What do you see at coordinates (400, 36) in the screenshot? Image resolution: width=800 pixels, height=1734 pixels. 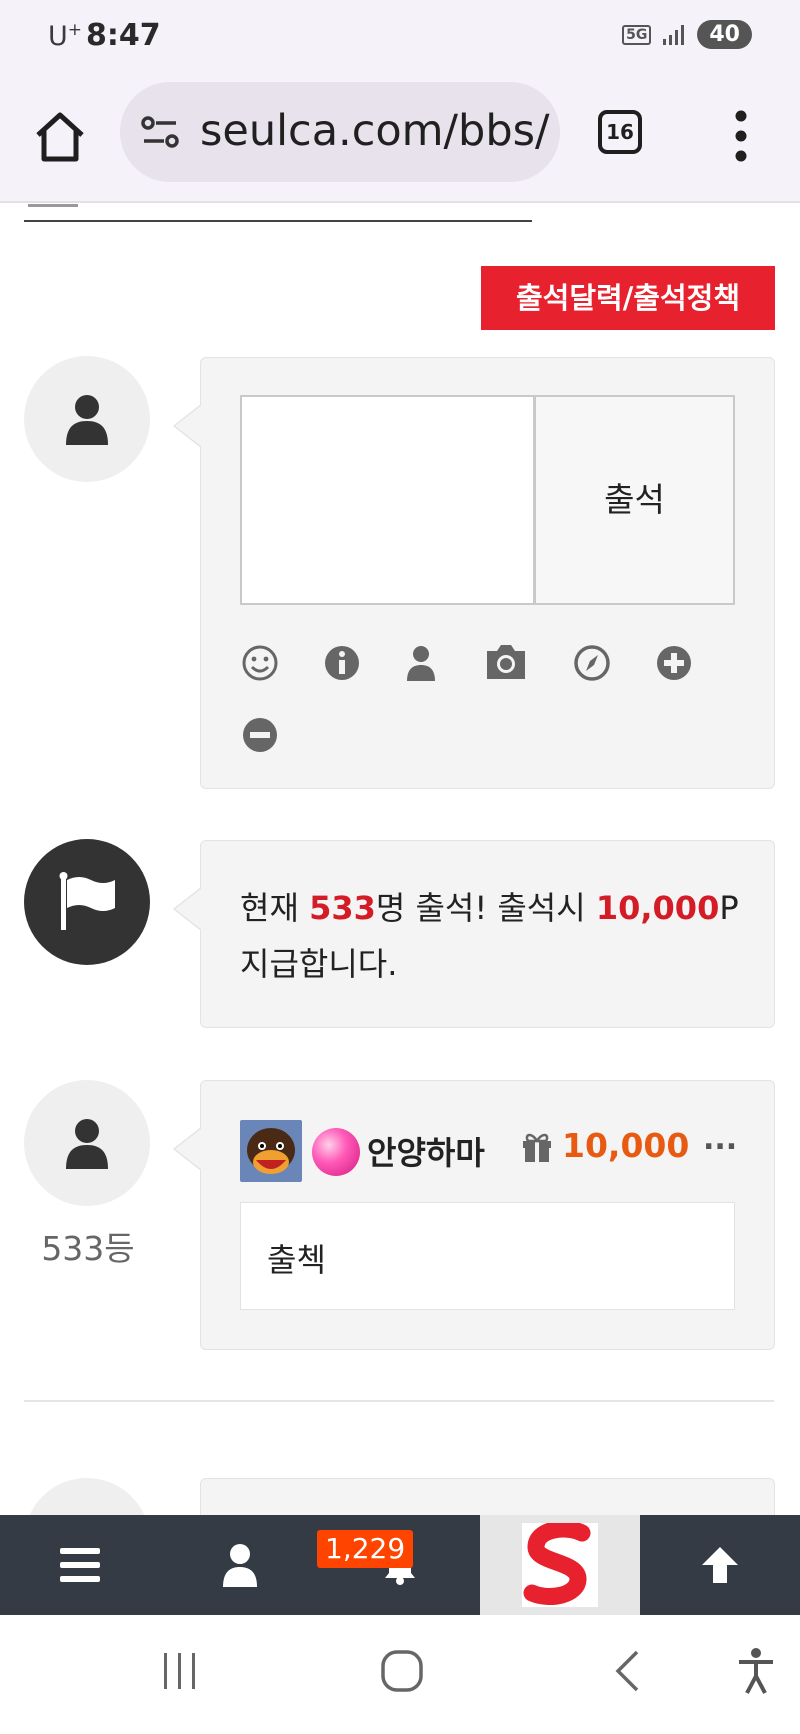 I see `status-bar: U+ 8:47 5G 40` at bounding box center [400, 36].